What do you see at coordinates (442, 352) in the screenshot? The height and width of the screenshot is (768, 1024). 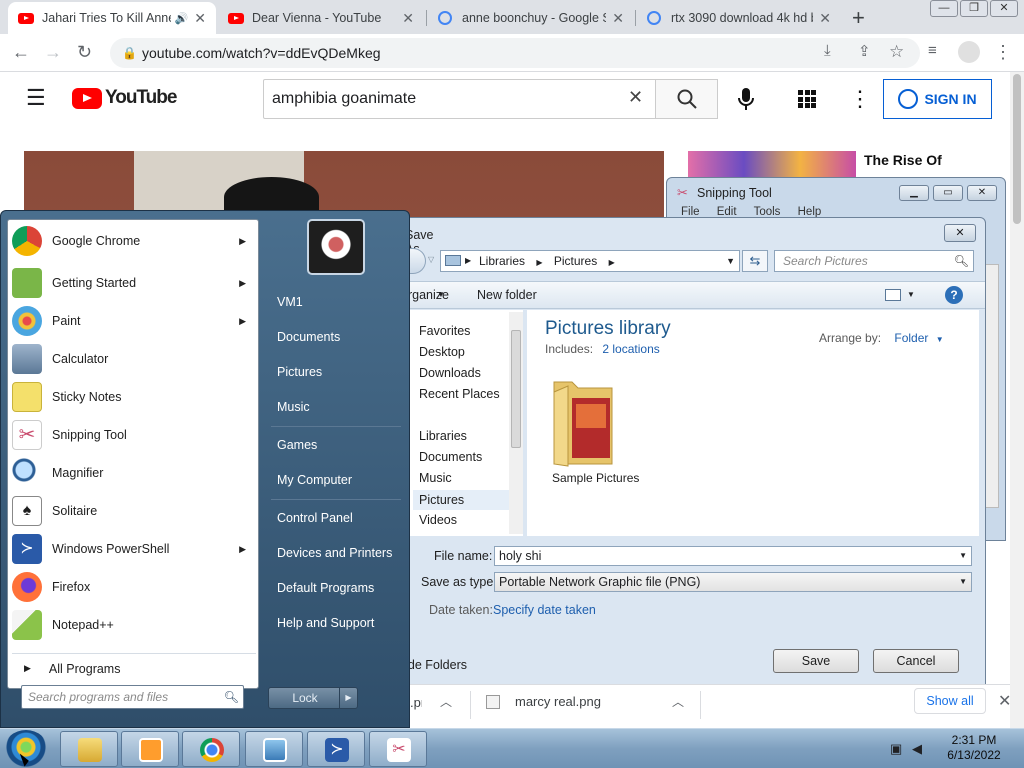 I see `nav-desktop: Desktop` at bounding box center [442, 352].